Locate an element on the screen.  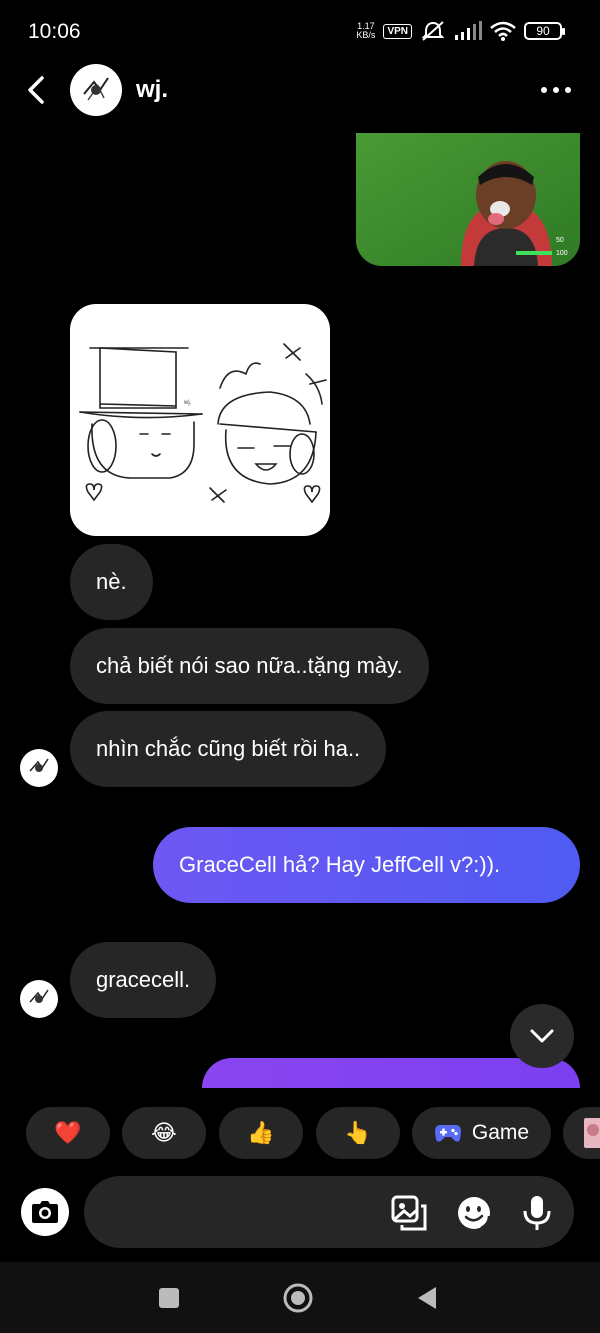
game-label: Game is located at coordinates (500, 1132).